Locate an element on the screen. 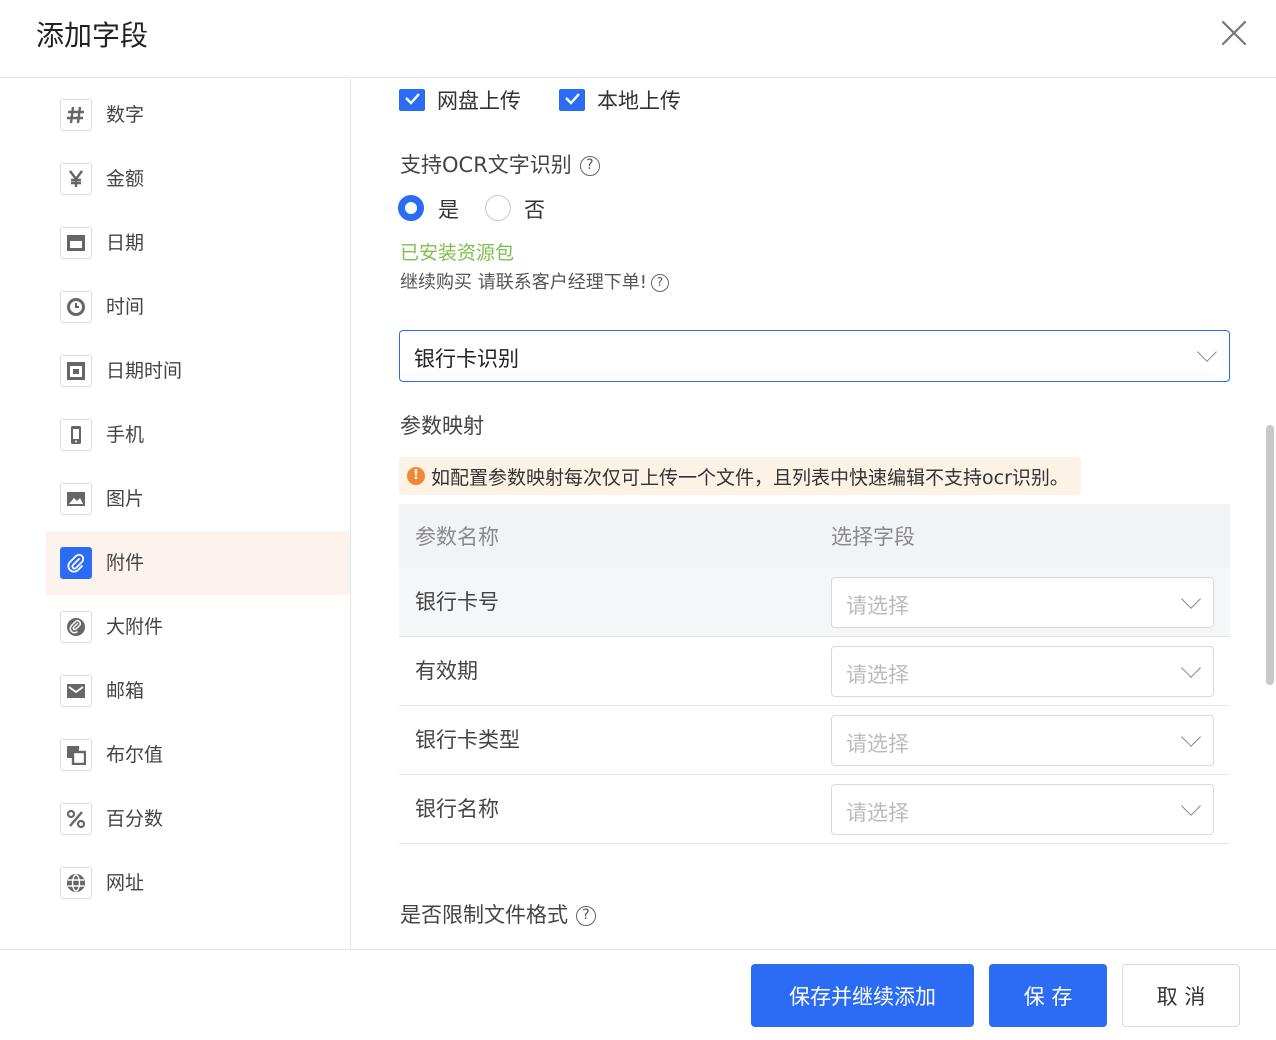  col-param-name: 参数名称 is located at coordinates (457, 537).